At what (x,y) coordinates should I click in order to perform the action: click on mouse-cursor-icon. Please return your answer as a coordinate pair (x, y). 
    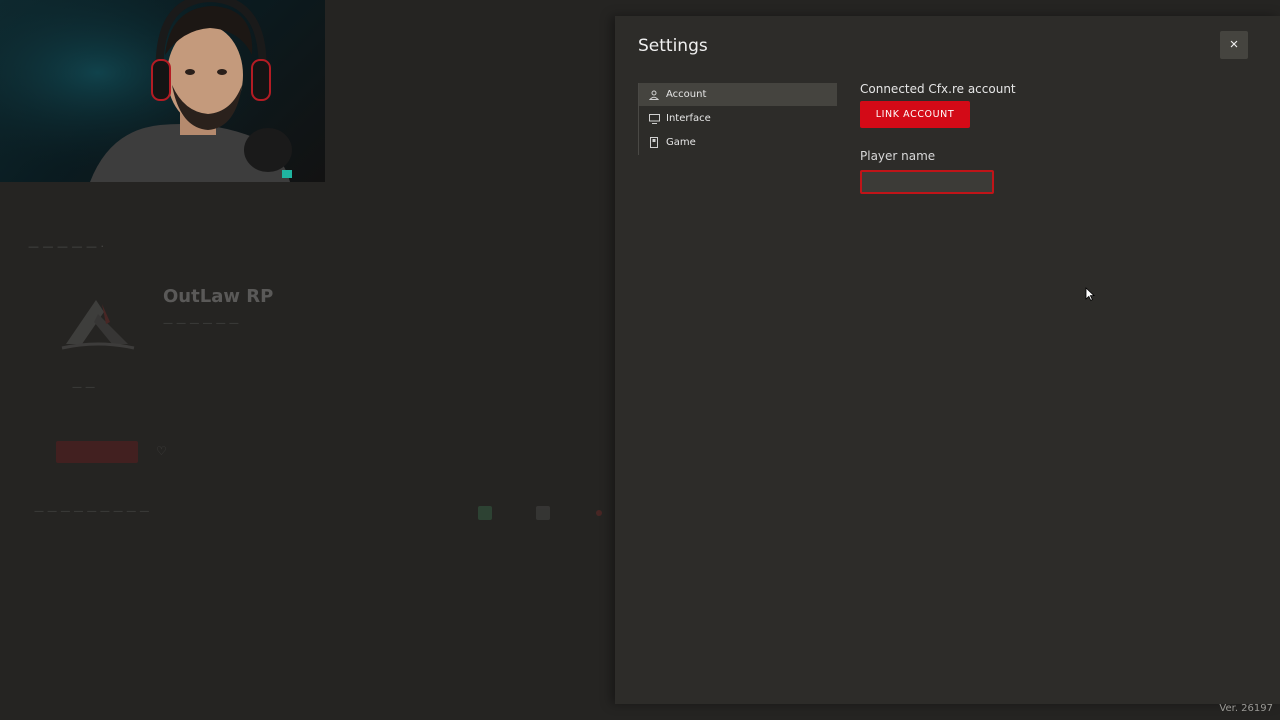
    Looking at the image, I should click on (1090, 294).